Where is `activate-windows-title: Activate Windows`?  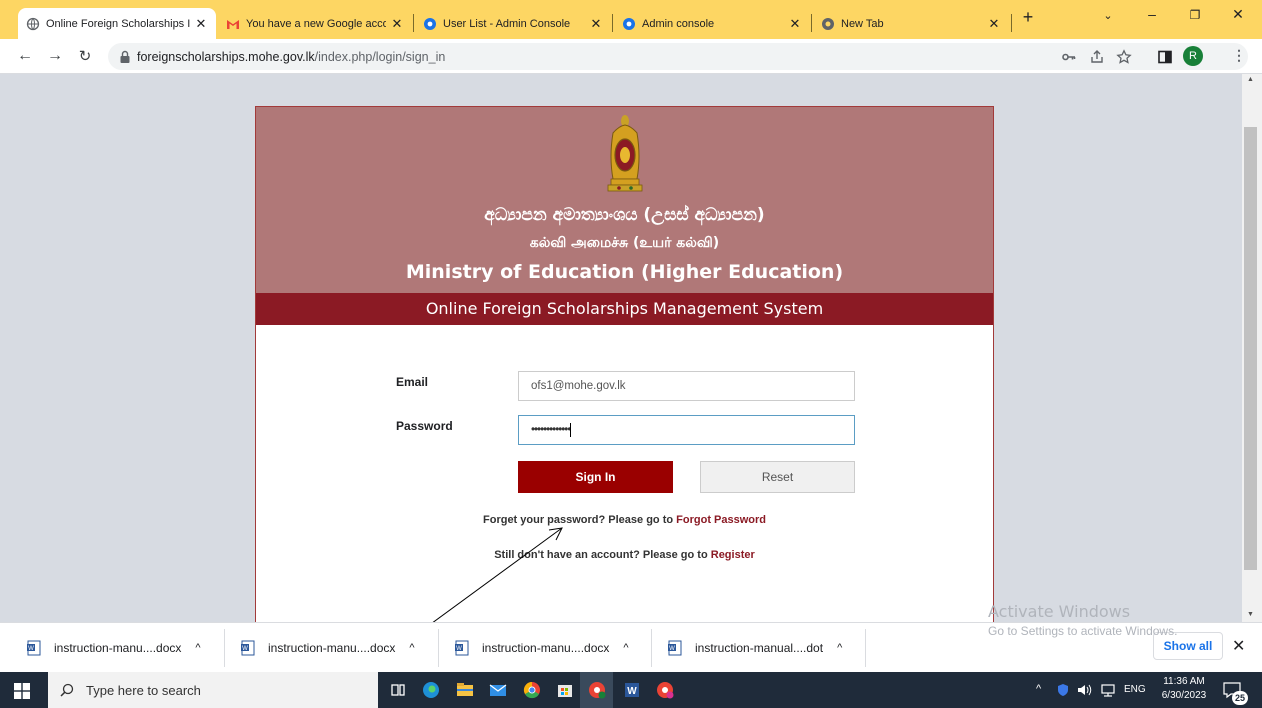 activate-windows-title: Activate Windows is located at coordinates (1059, 611).